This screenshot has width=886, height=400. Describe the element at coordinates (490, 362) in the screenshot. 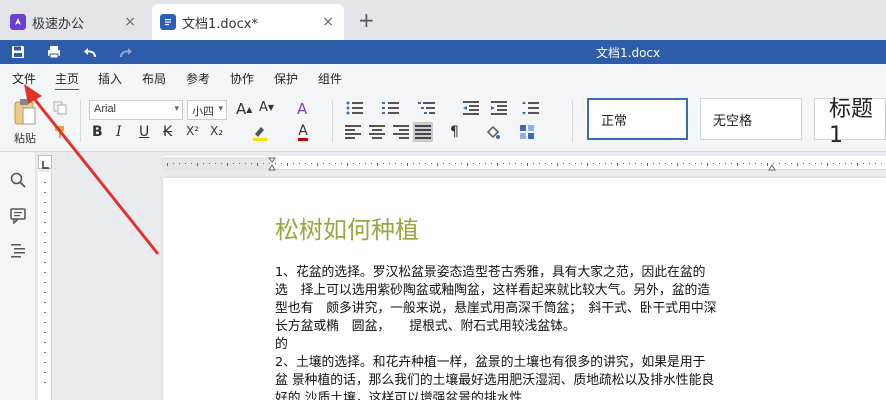

I see `paragraph-line: 2、土壤的选择。和花卉种植一样，盆景的土壤也有很多的讲究，如果是用于` at that location.